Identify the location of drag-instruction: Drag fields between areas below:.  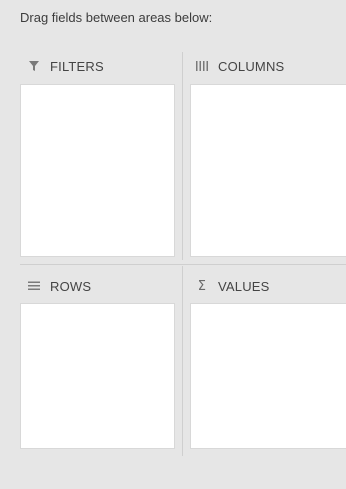
(116, 17).